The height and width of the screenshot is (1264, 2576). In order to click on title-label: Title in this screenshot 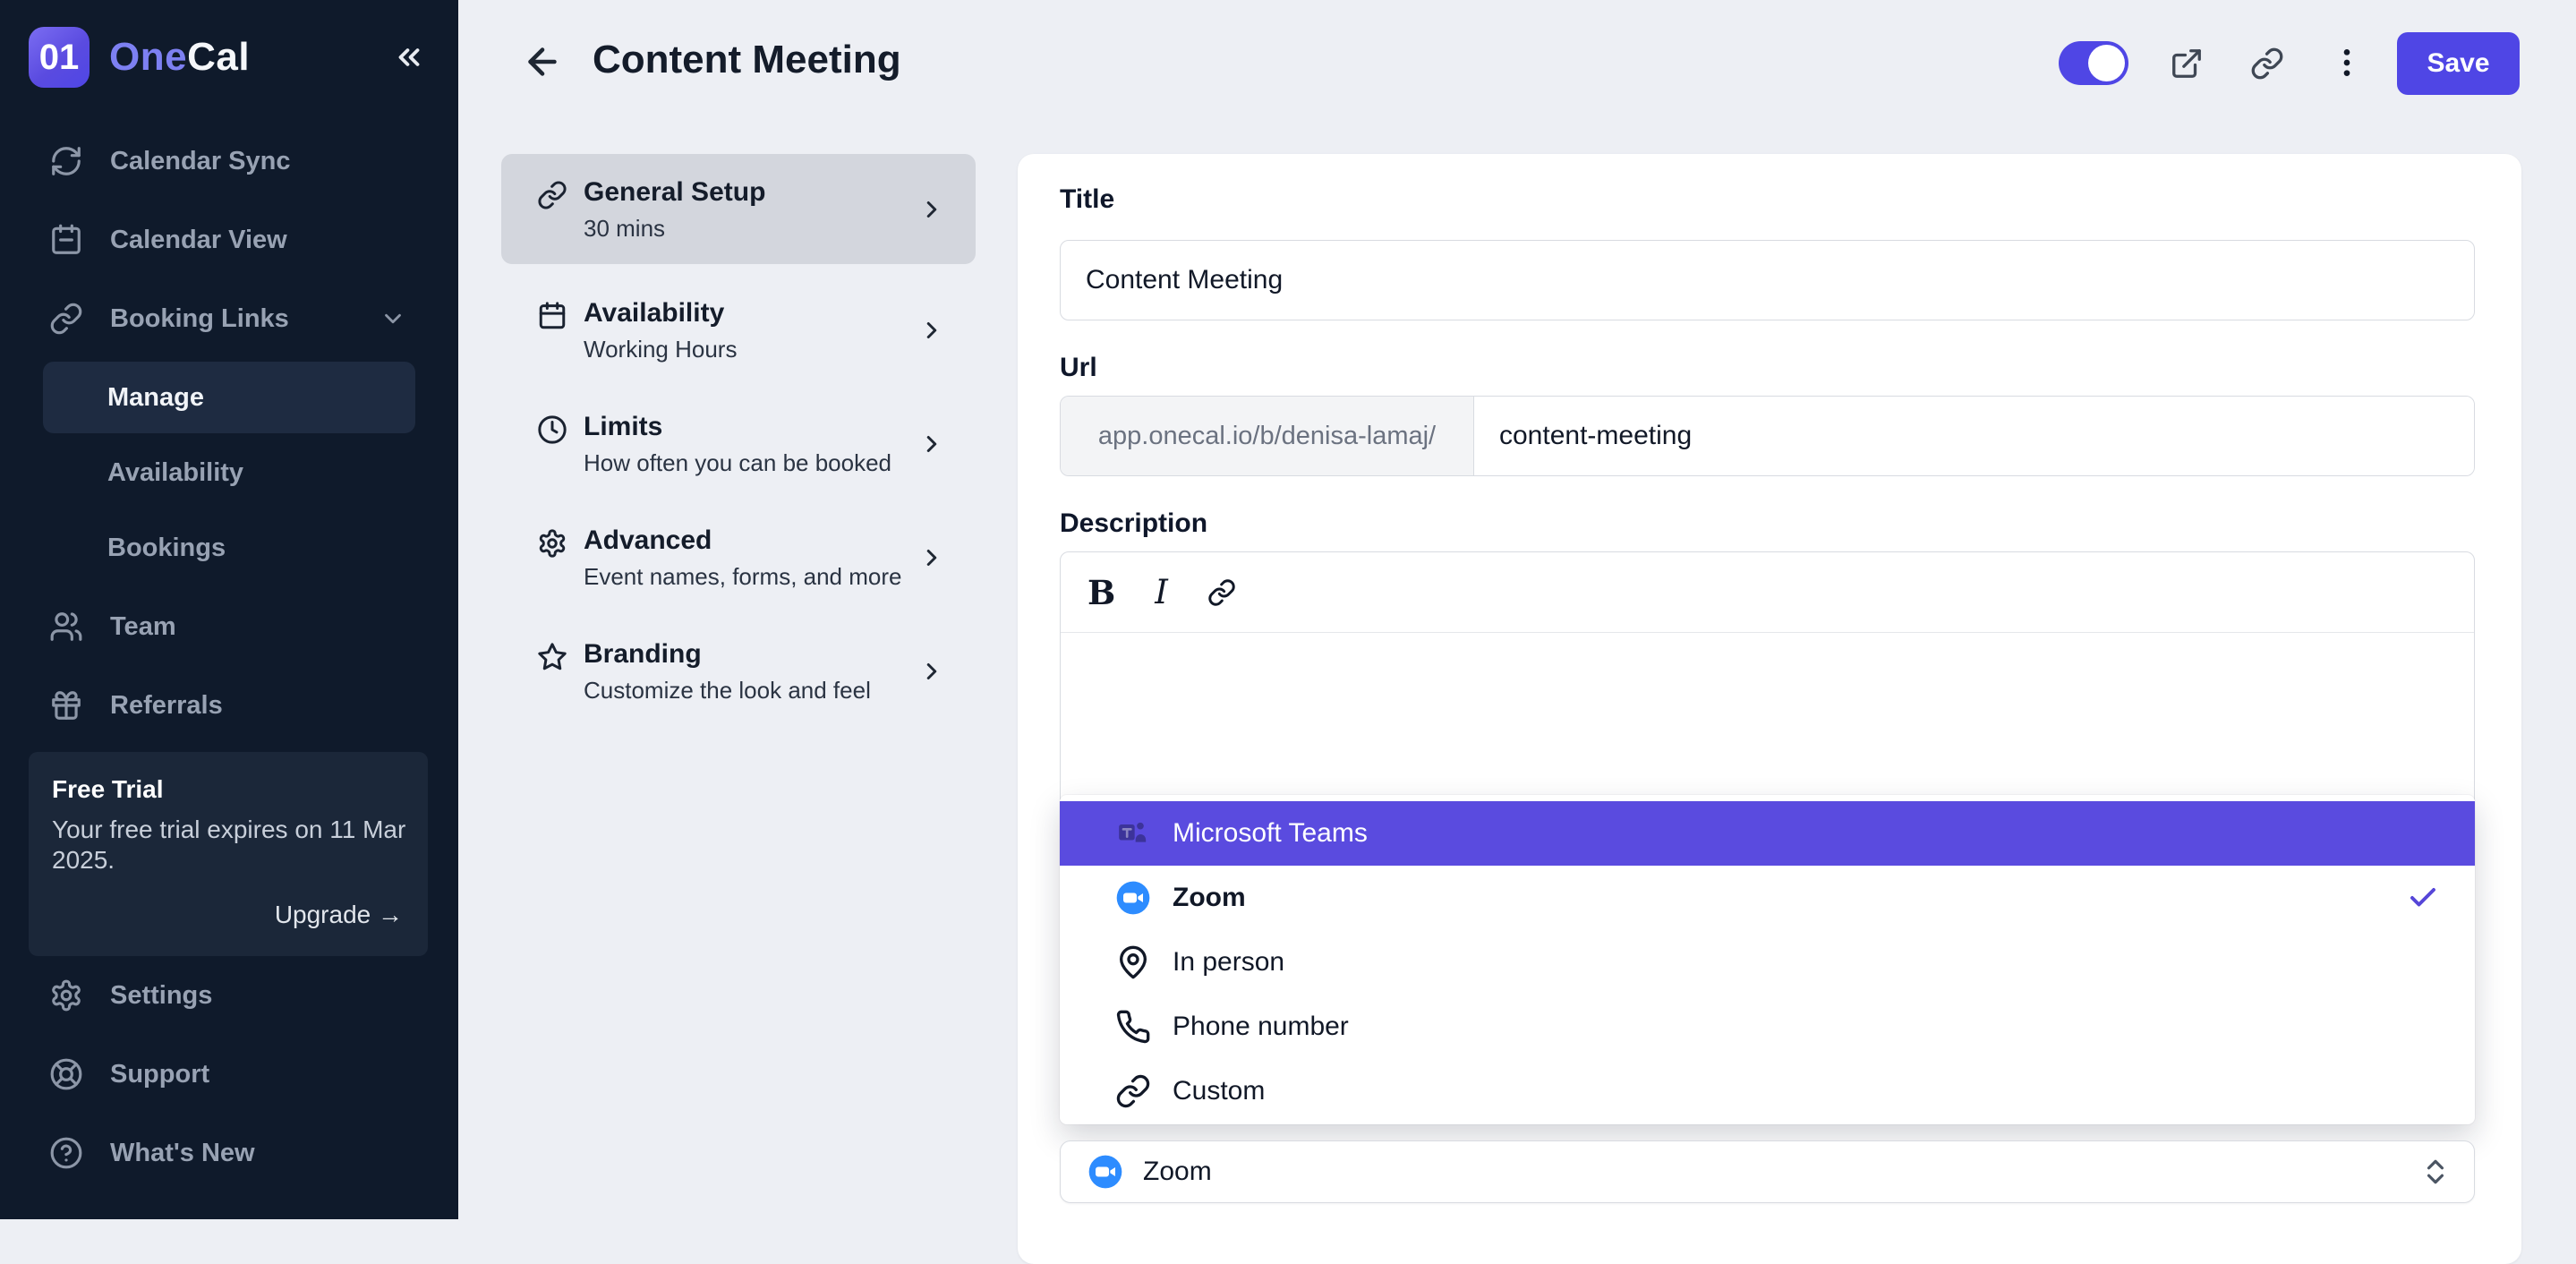, I will do `click(1087, 199)`.